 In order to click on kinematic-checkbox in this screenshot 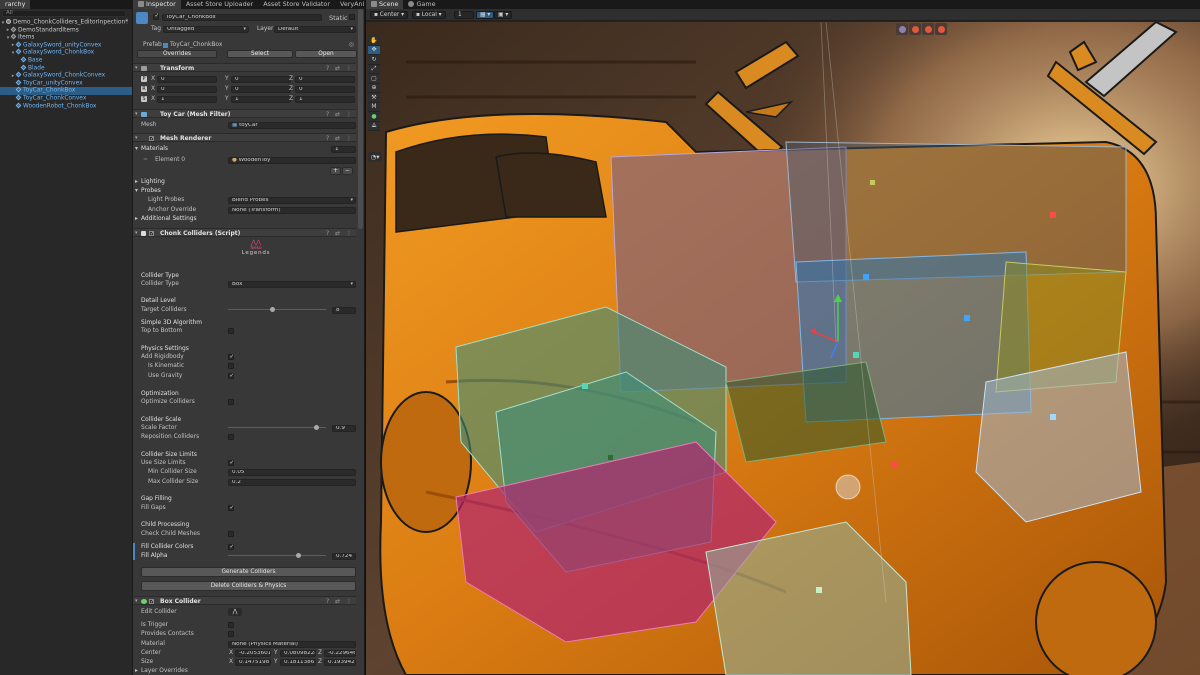, I will do `click(231, 366)`.